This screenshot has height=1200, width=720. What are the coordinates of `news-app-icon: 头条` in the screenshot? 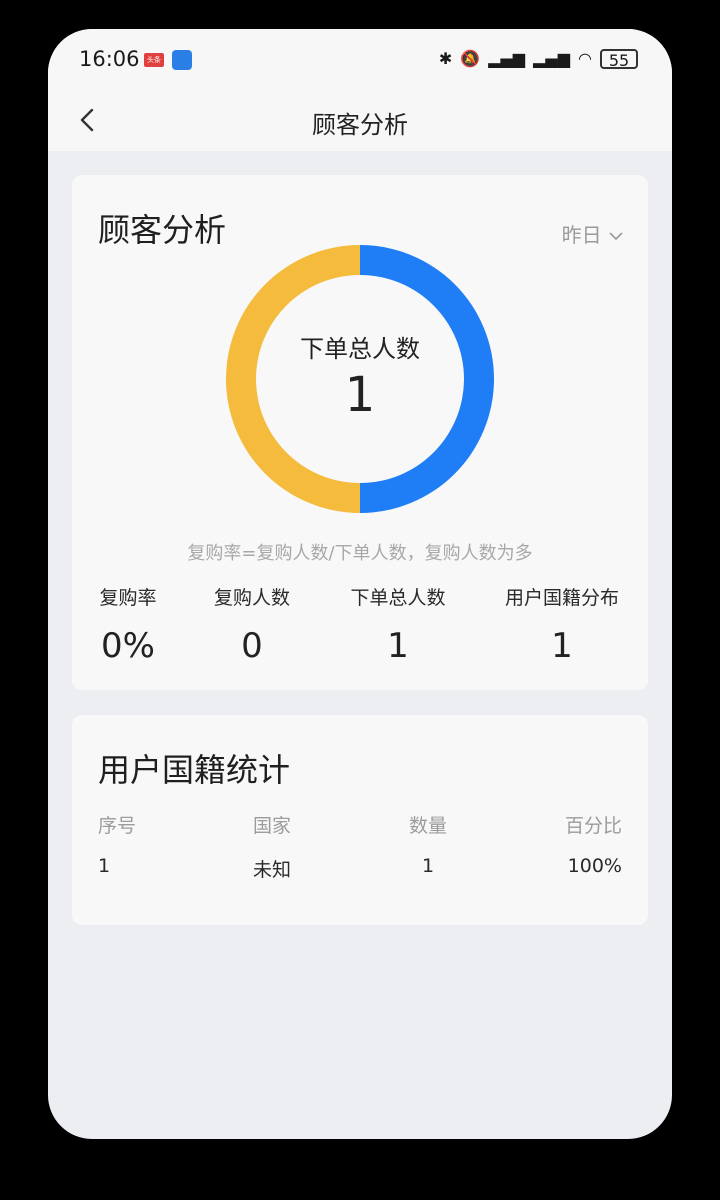 It's located at (154, 60).